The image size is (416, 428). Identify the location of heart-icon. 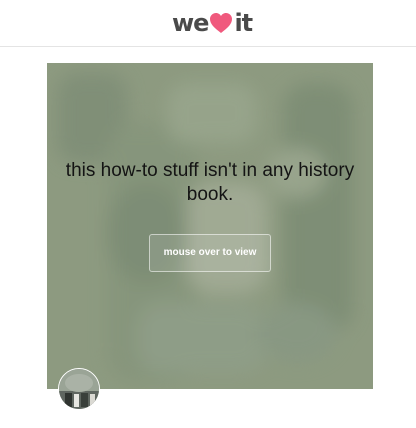
(221, 23).